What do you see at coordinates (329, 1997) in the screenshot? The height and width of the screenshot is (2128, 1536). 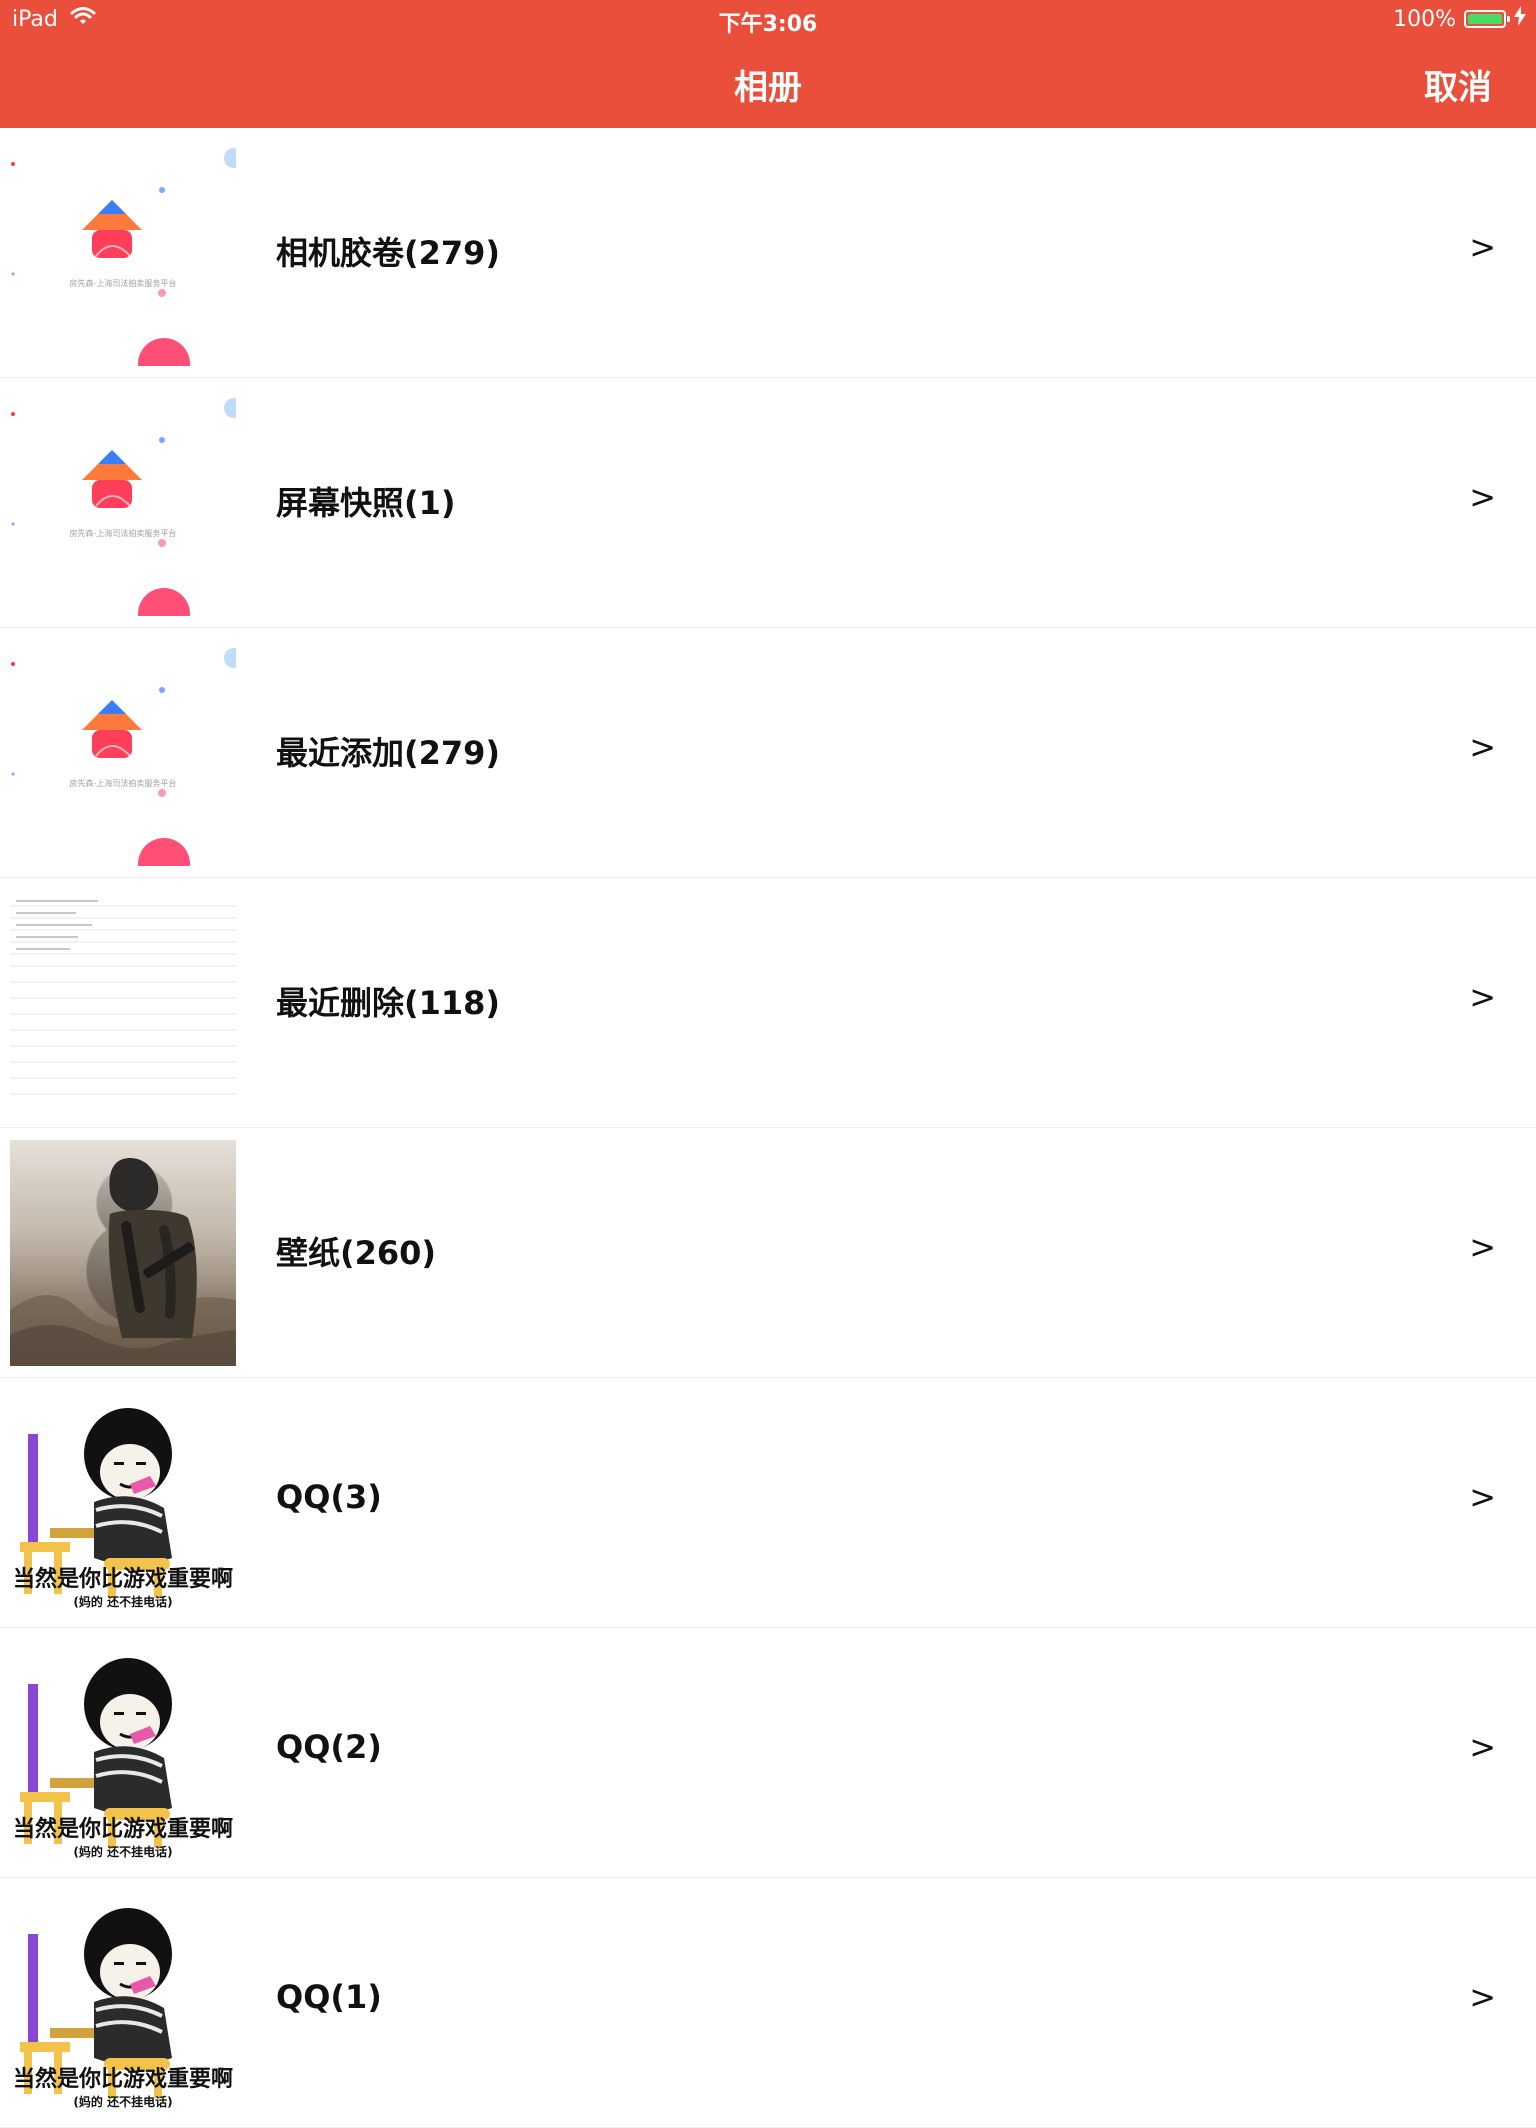 I see `album-label: QQ(1)` at bounding box center [329, 1997].